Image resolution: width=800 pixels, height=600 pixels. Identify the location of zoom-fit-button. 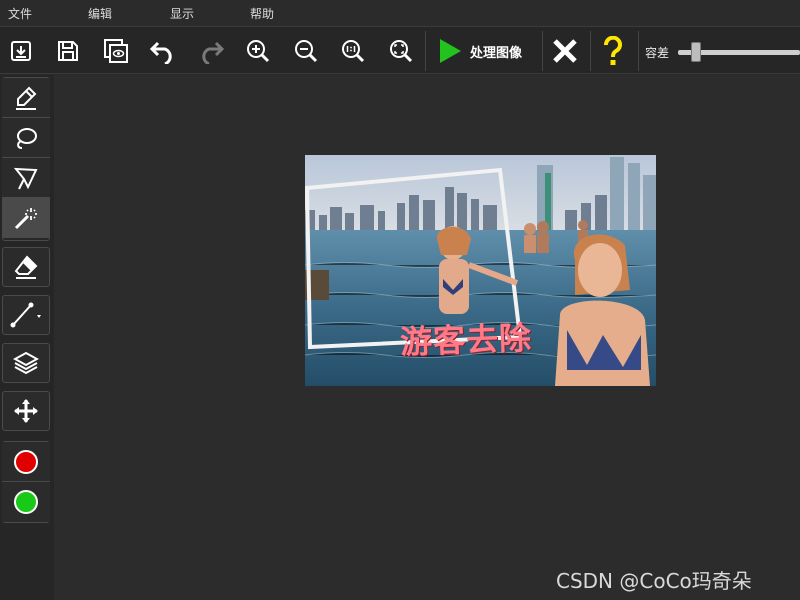
(401, 51).